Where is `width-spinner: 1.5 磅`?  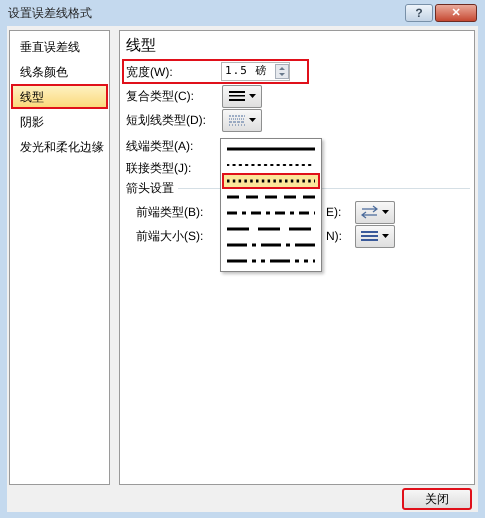 width-spinner: 1.5 磅 is located at coordinates (255, 71).